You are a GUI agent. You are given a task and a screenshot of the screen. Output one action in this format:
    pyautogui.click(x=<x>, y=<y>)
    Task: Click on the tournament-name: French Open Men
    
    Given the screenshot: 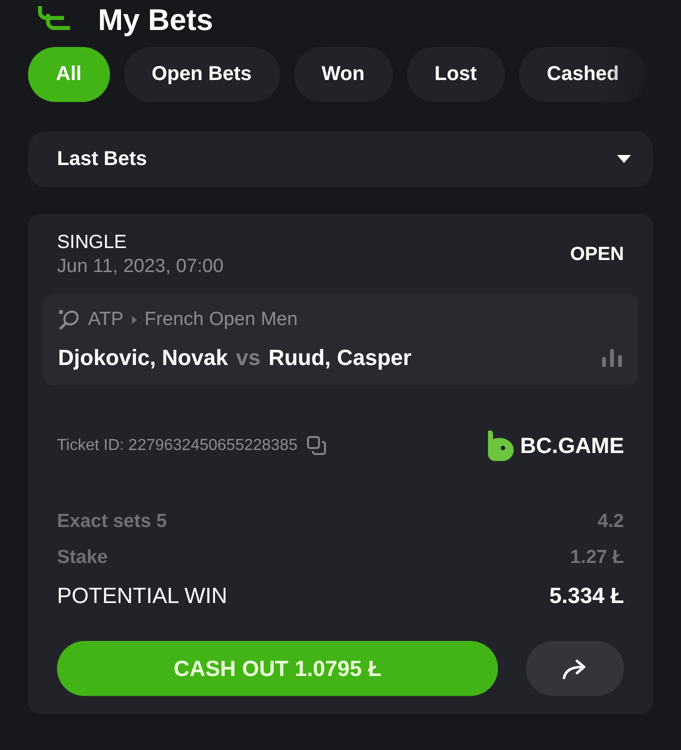 What is the action you would take?
    pyautogui.click(x=221, y=320)
    